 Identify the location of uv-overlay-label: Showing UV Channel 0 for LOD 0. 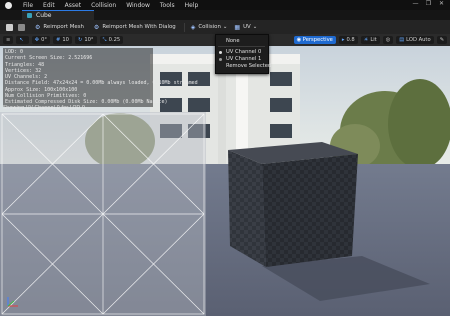
(44, 108).